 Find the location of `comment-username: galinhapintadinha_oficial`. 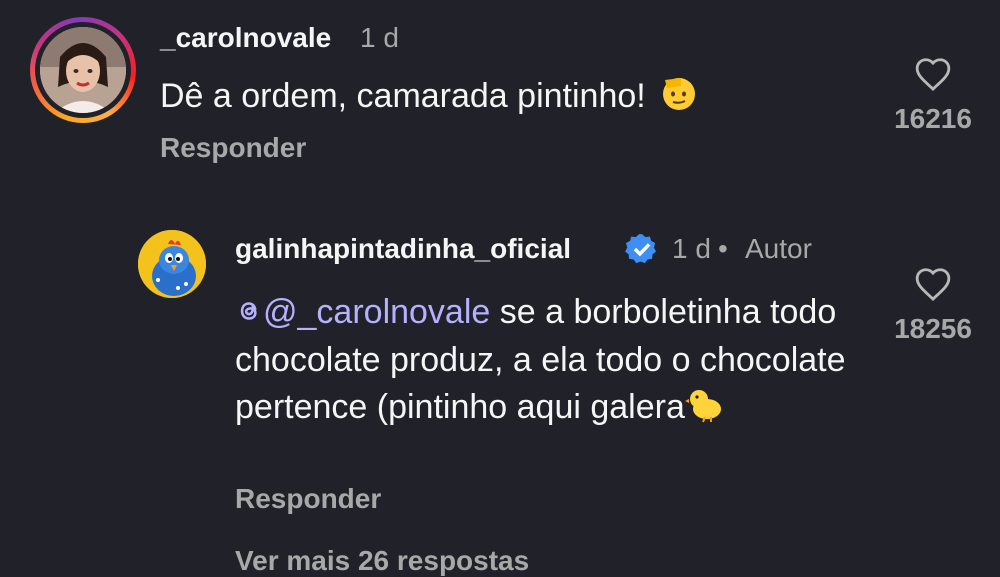

comment-username: galinhapintadinha_oficial is located at coordinates (403, 249).